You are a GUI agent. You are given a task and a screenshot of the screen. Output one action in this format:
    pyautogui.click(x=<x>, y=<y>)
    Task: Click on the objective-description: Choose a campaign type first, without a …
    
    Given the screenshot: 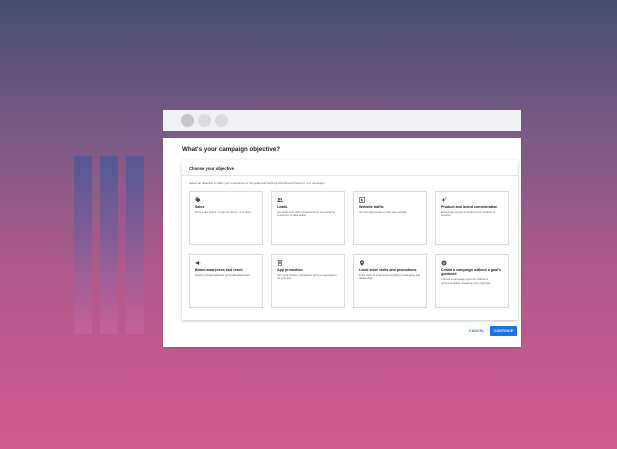 What is the action you would take?
    pyautogui.click(x=466, y=281)
    